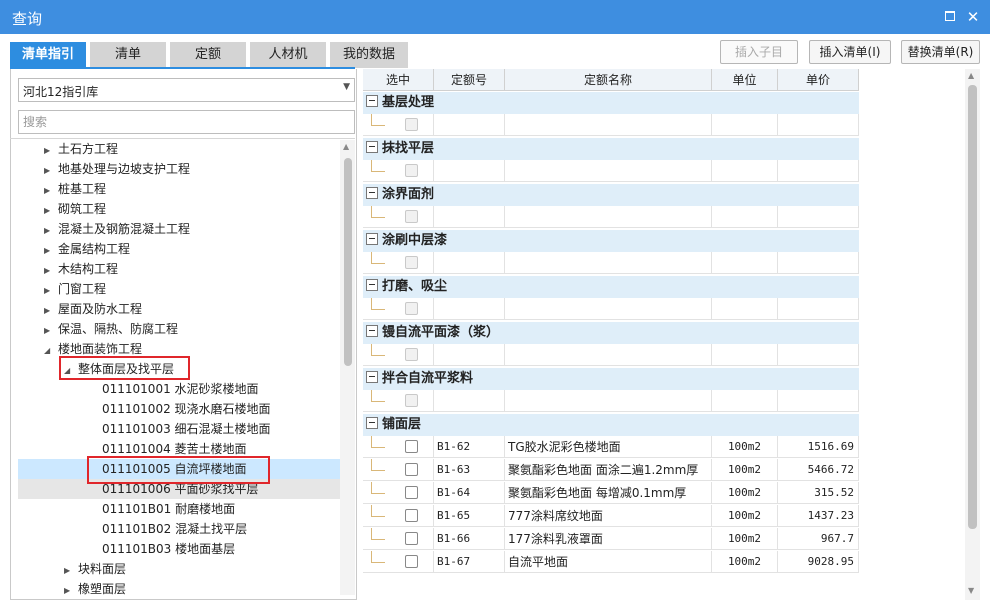  Describe the element at coordinates (168, 549) in the screenshot. I see `tree-leaf: 011101B03 楼地面基层` at that location.